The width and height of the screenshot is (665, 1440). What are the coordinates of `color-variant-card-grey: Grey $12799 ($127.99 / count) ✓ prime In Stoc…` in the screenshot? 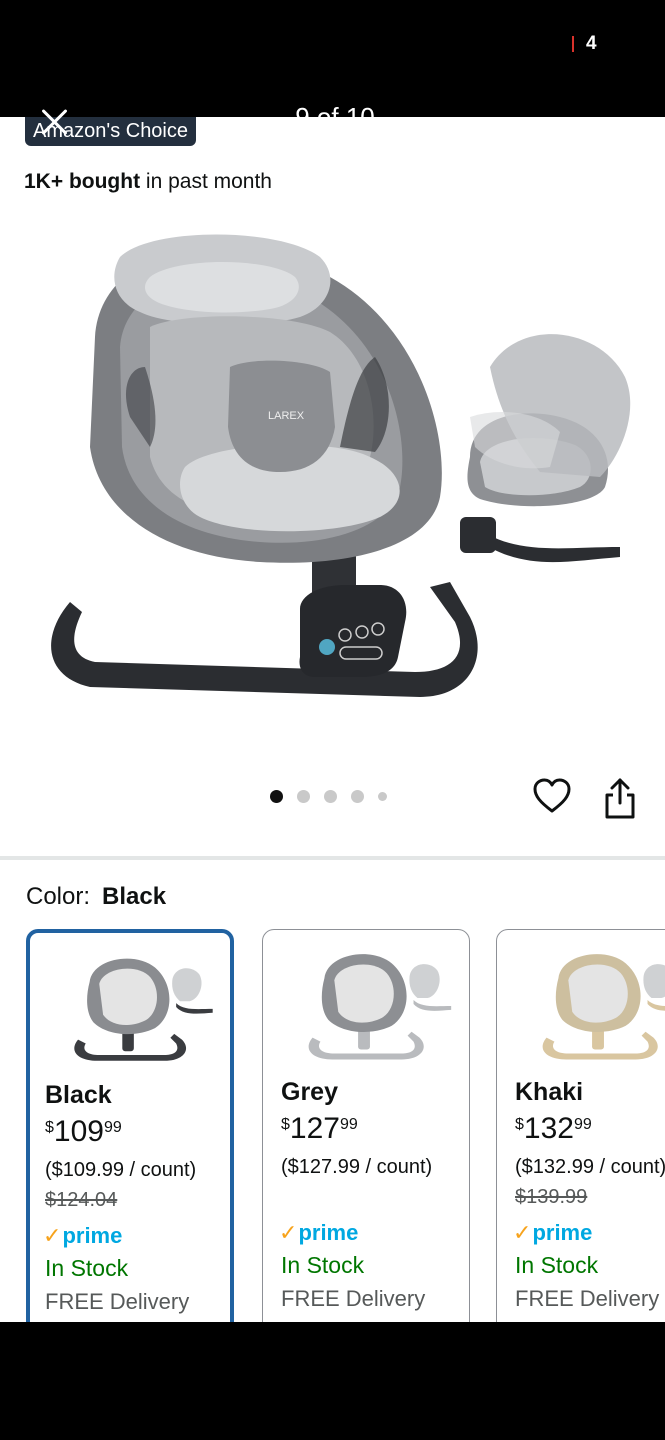 It's located at (366, 1125).